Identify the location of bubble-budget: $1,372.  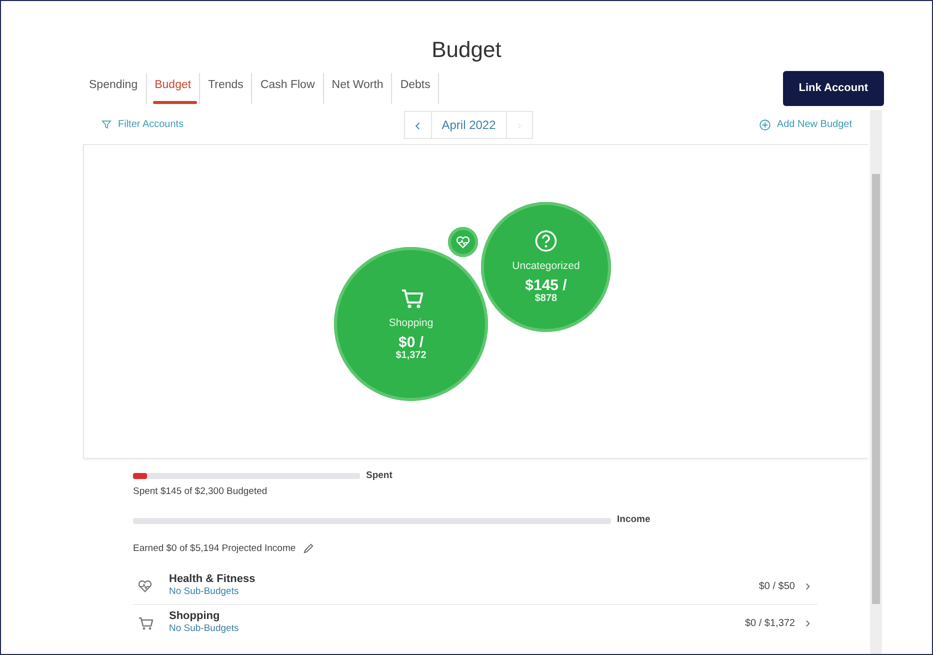
(411, 356).